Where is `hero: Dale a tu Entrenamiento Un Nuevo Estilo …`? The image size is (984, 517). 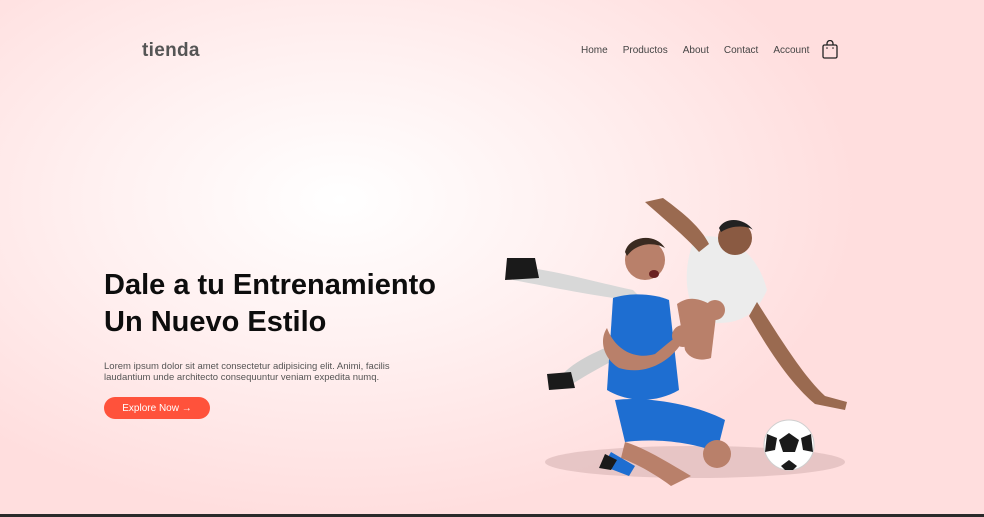 hero: Dale a tu Entrenamiento Un Nuevo Estilo … is located at coordinates (304, 325).